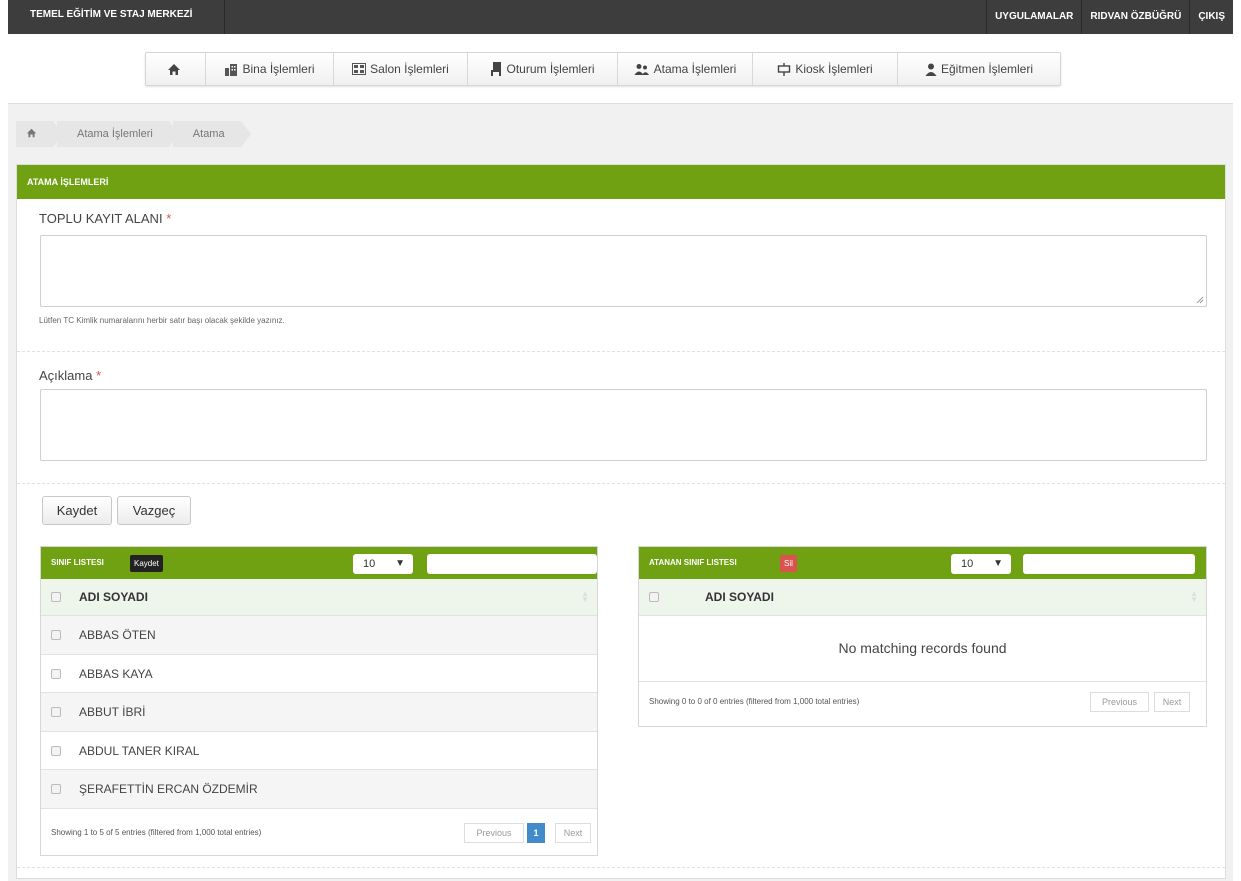 This screenshot has height=881, width=1241. I want to click on description-textarea, so click(623, 425).